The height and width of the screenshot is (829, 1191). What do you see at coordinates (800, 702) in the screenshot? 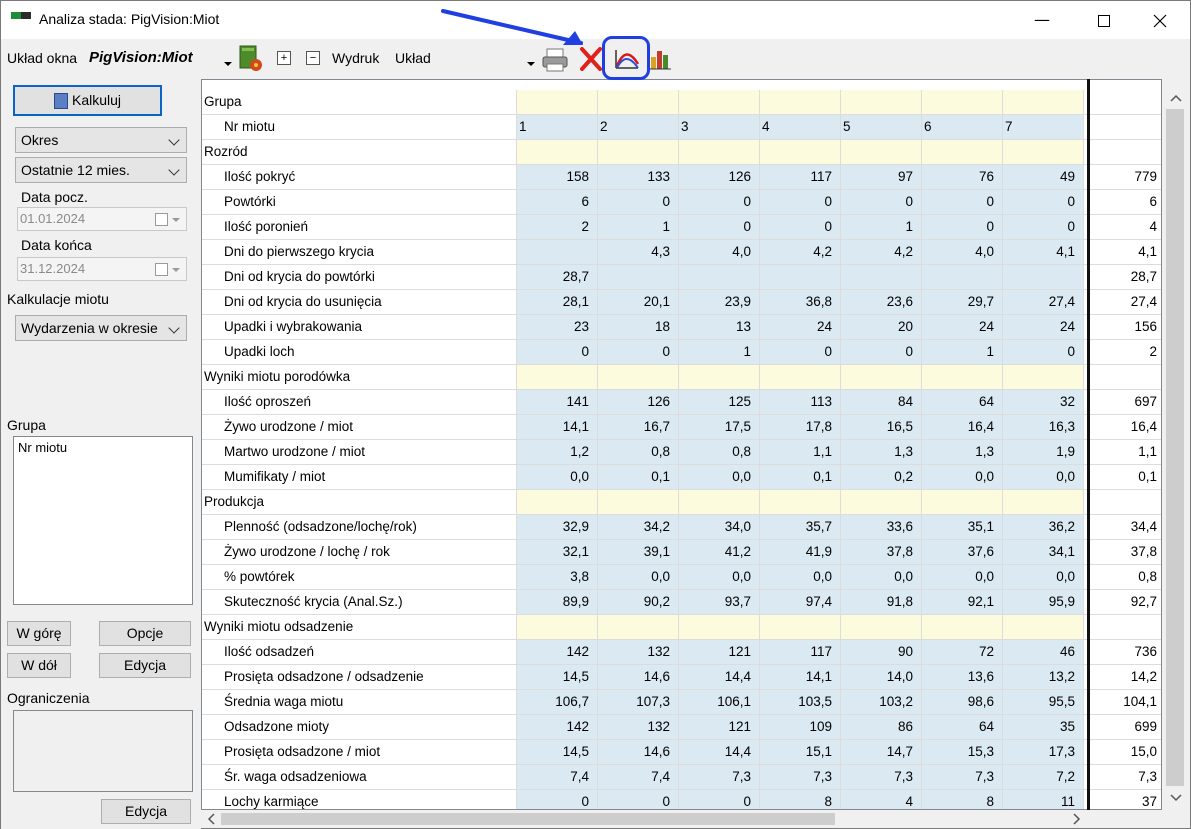
I see `value-cell: 103,5` at bounding box center [800, 702].